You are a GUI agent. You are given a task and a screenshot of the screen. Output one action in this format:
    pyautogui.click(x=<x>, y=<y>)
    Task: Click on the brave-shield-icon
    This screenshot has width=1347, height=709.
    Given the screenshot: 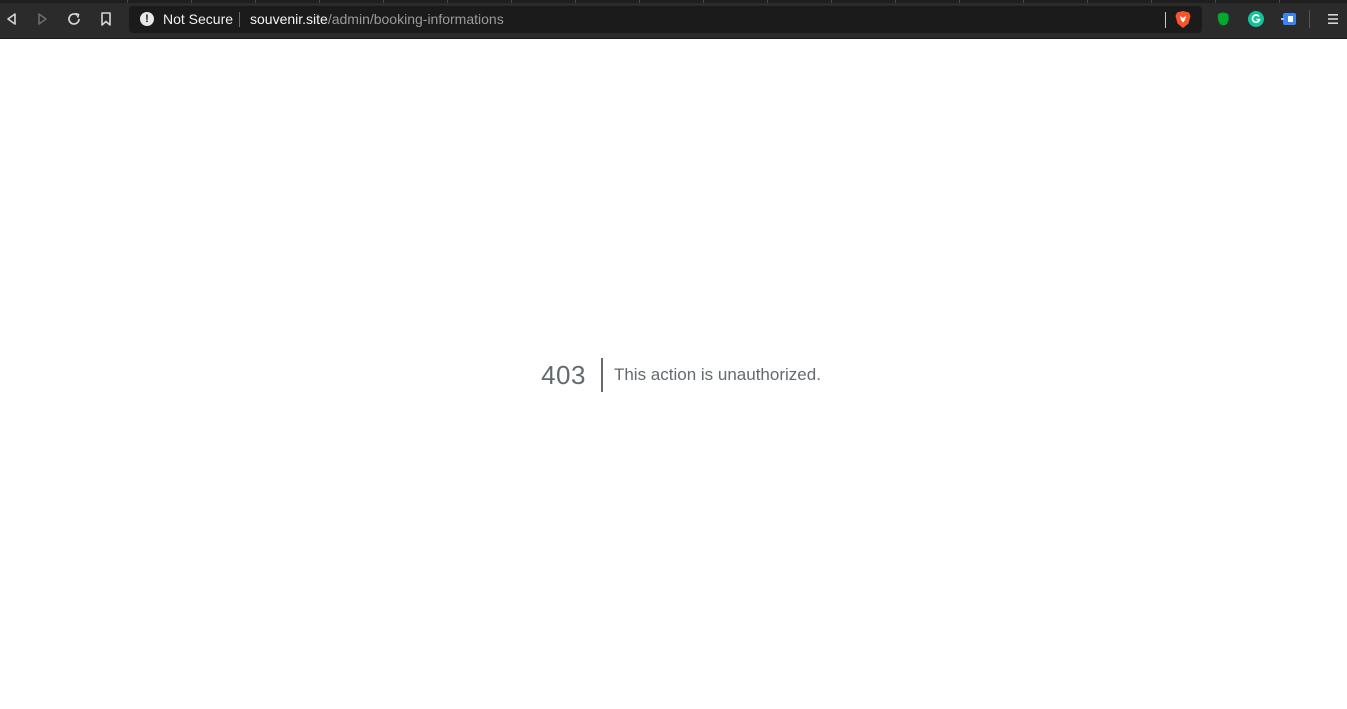 What is the action you would take?
    pyautogui.click(x=1183, y=19)
    